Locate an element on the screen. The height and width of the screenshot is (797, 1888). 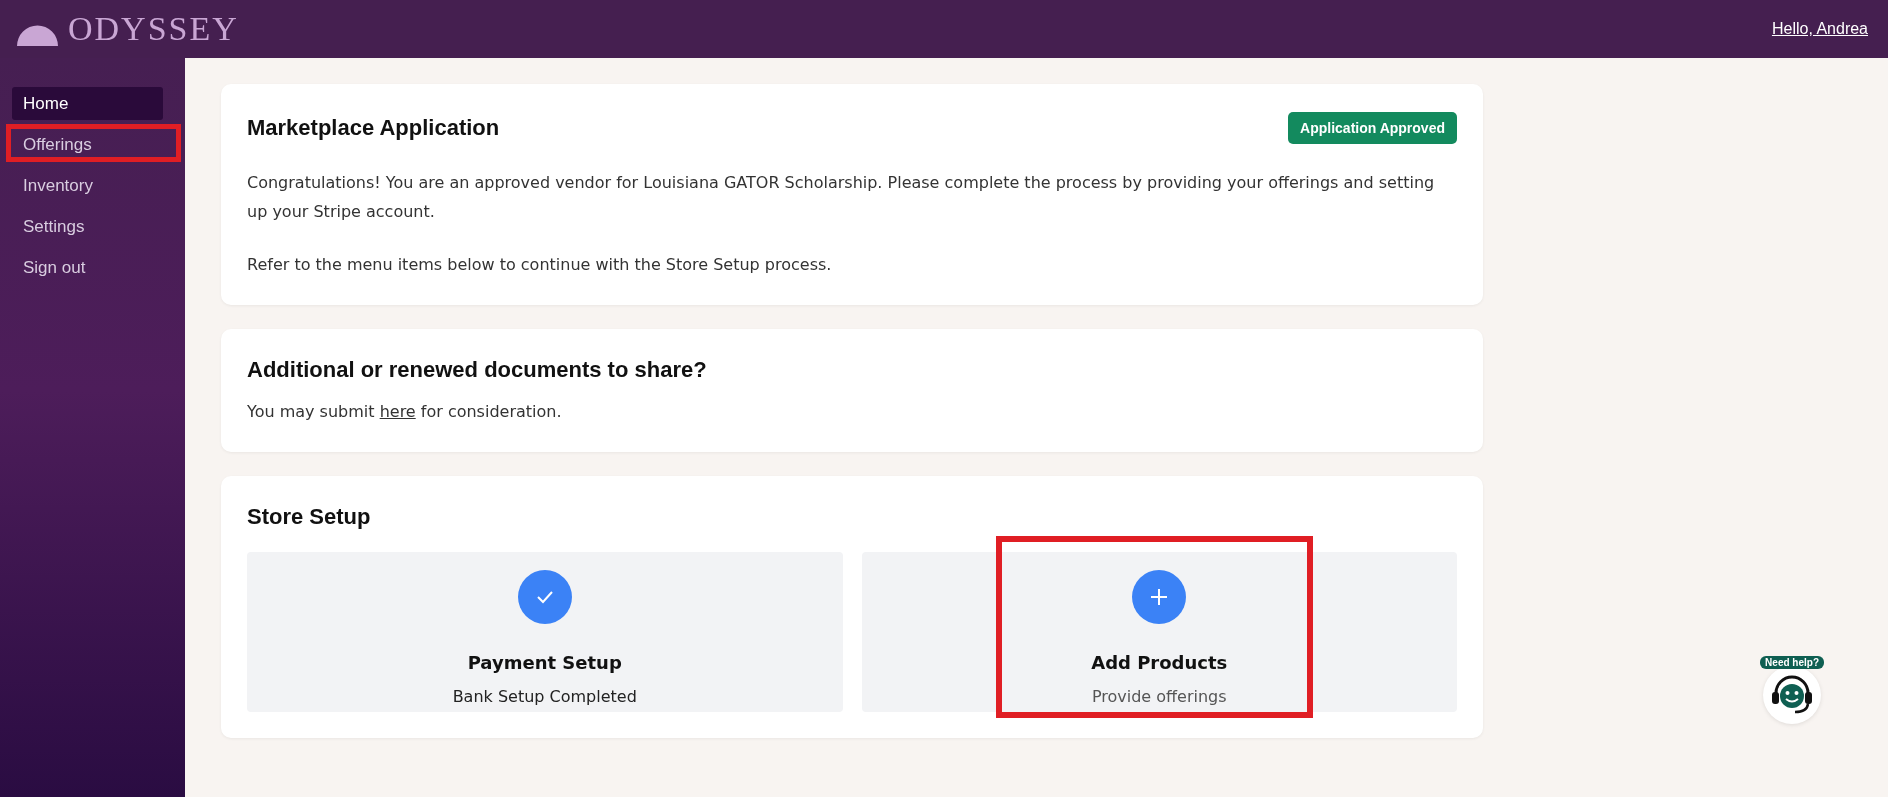
plus-icon is located at coordinates (1159, 597).